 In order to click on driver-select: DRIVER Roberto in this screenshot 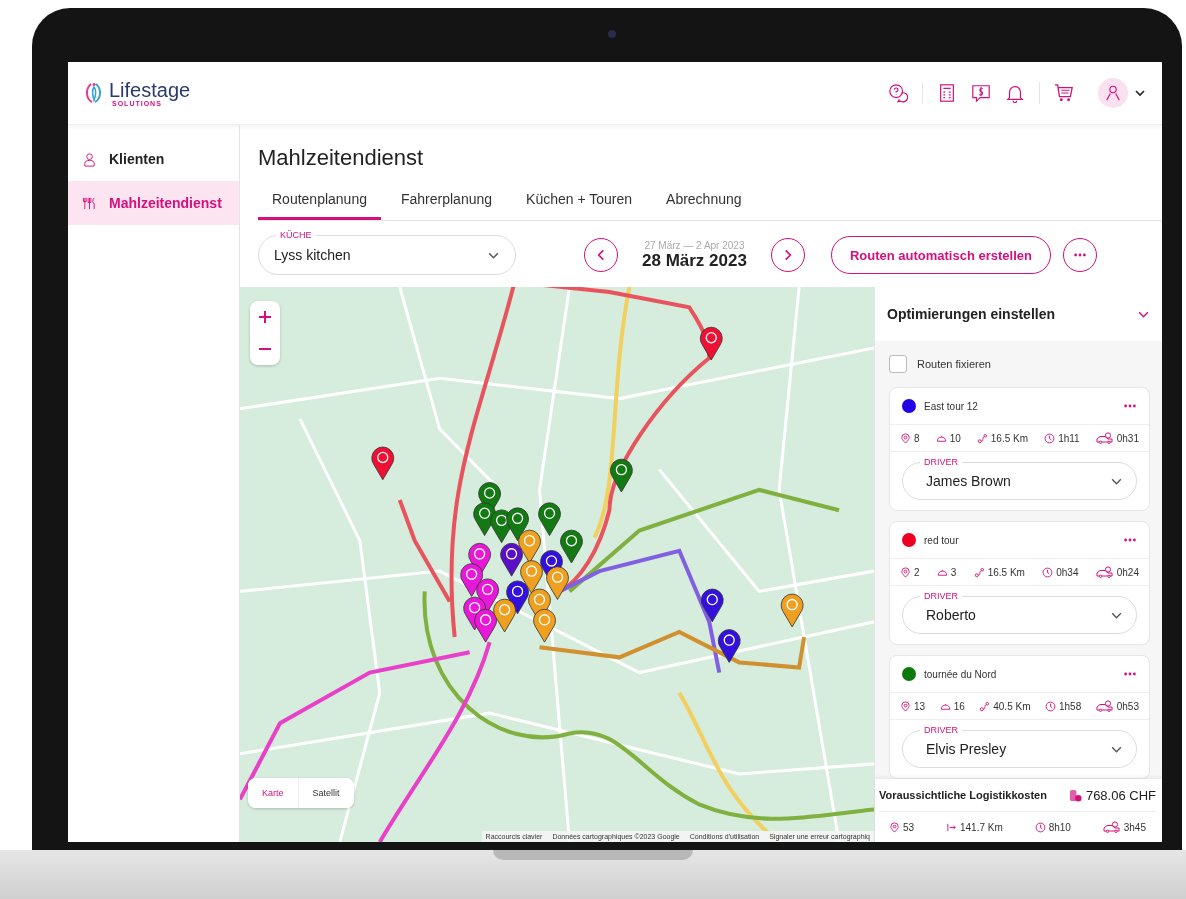, I will do `click(1019, 611)`.